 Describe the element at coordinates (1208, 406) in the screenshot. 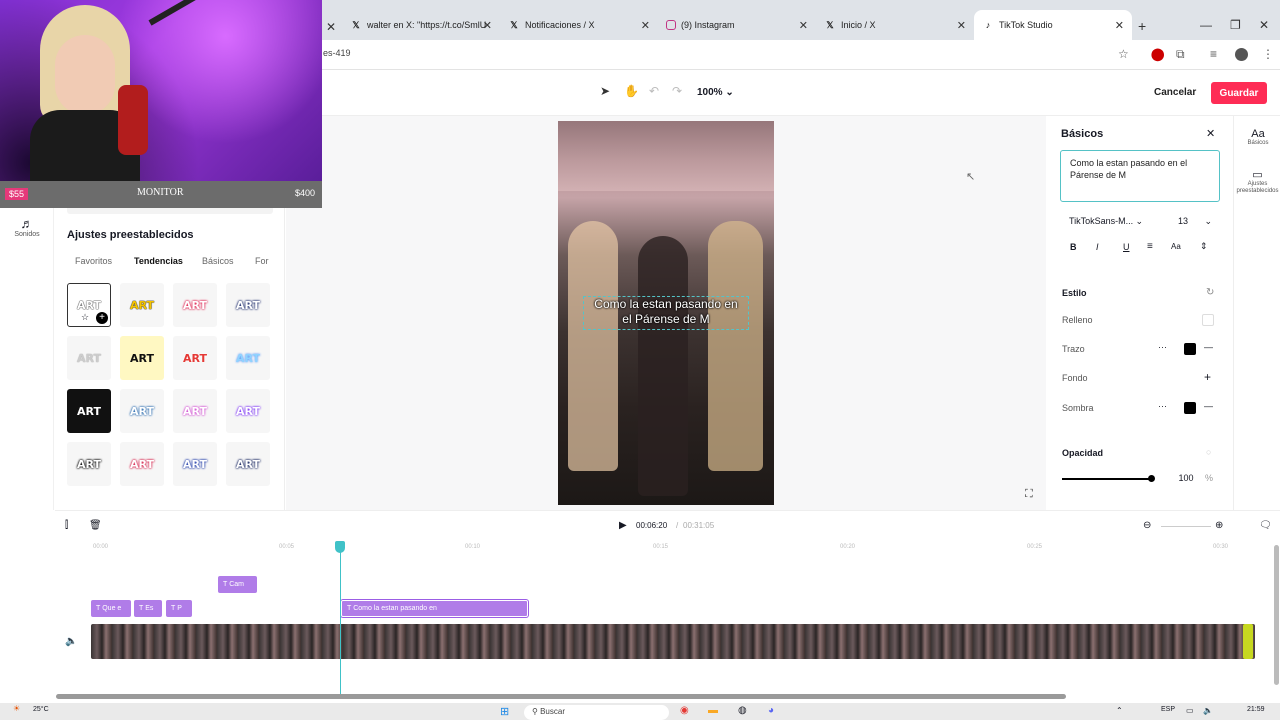

I see `remove-icon: —` at that location.